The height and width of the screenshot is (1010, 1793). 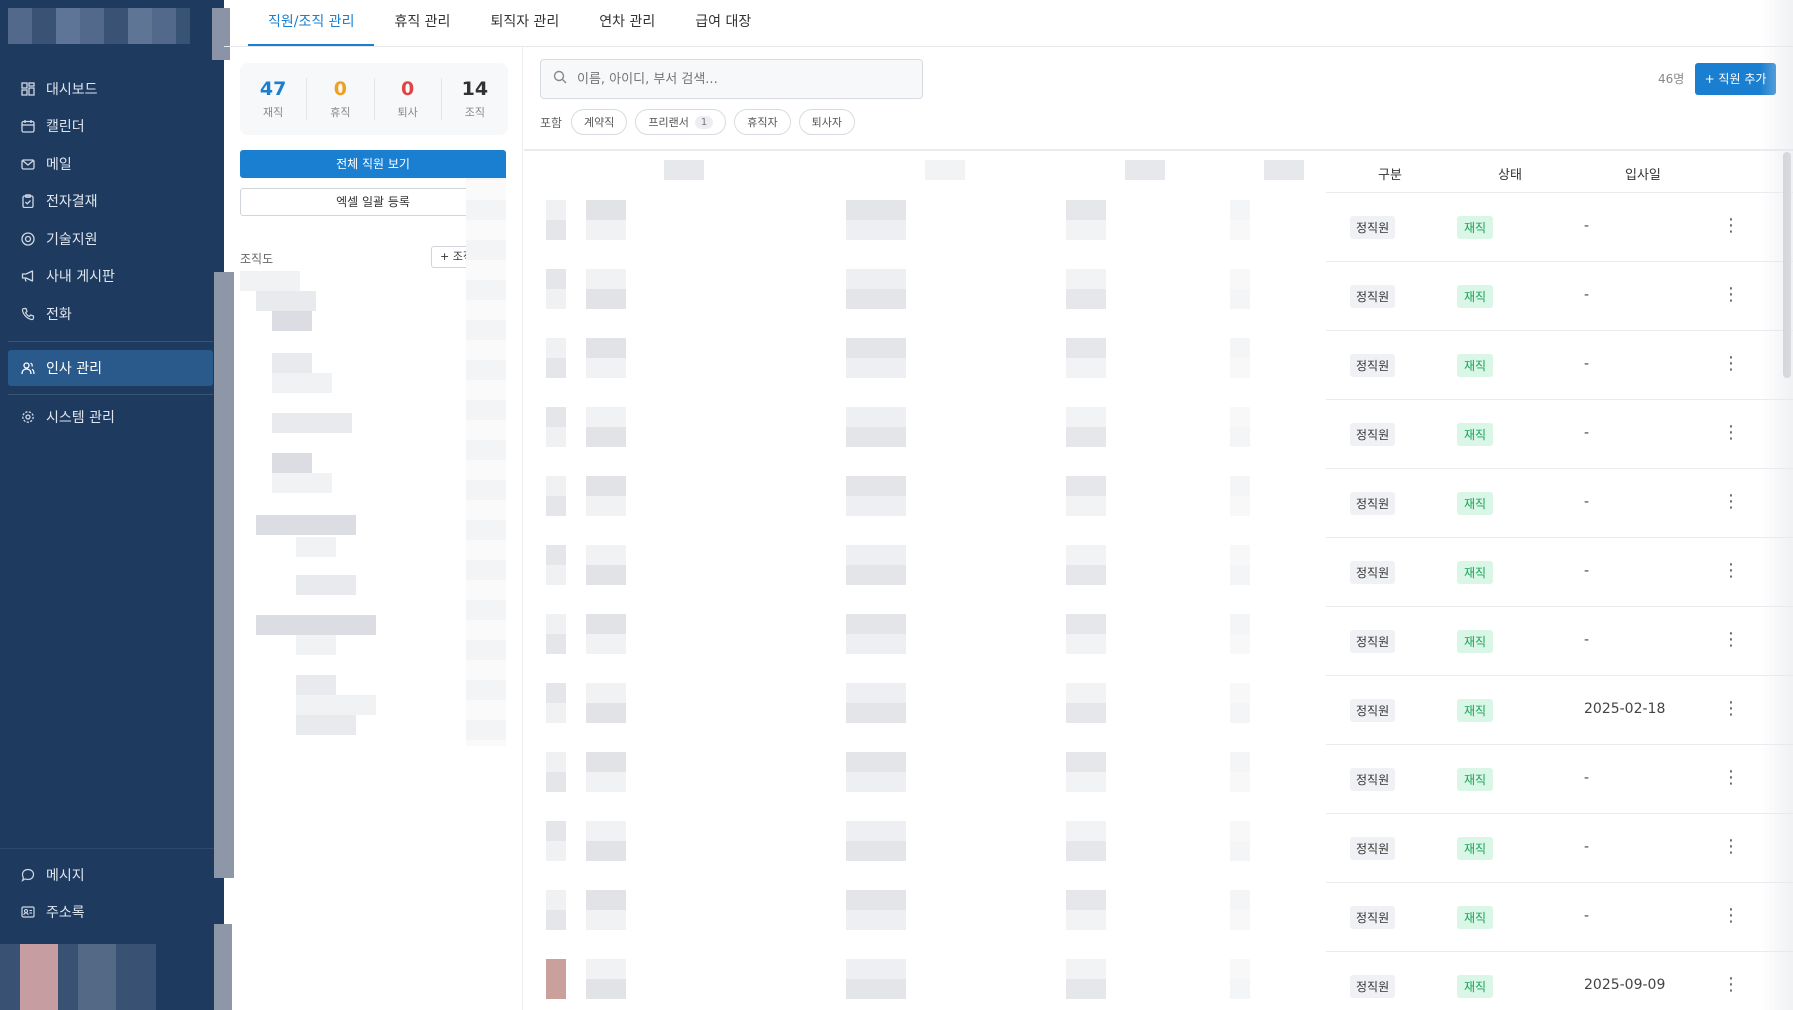 I want to click on sidebar-divider, so click(x=110, y=394).